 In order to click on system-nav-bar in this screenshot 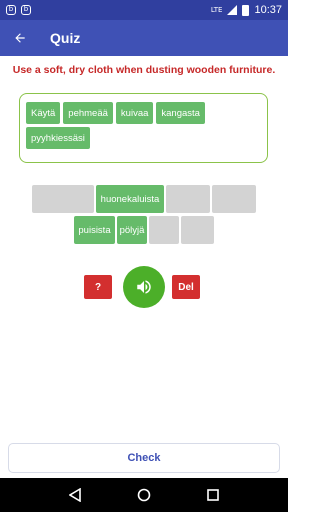, I will do `click(144, 495)`.